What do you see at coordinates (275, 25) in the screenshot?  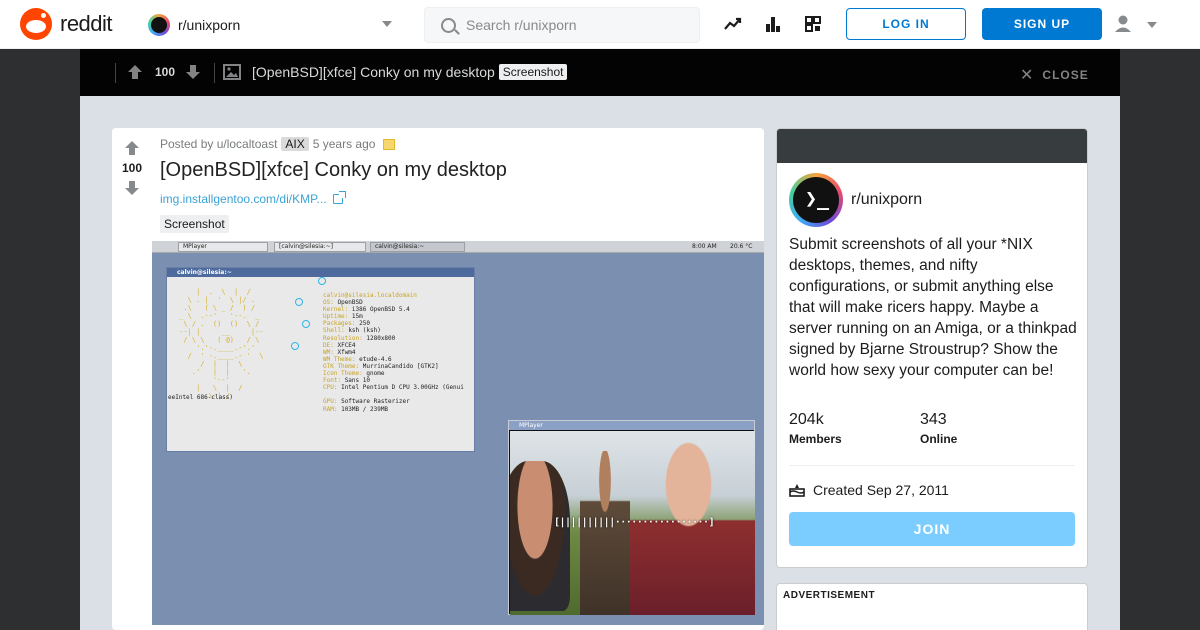 I see `community-dropdown: r/unixporn` at bounding box center [275, 25].